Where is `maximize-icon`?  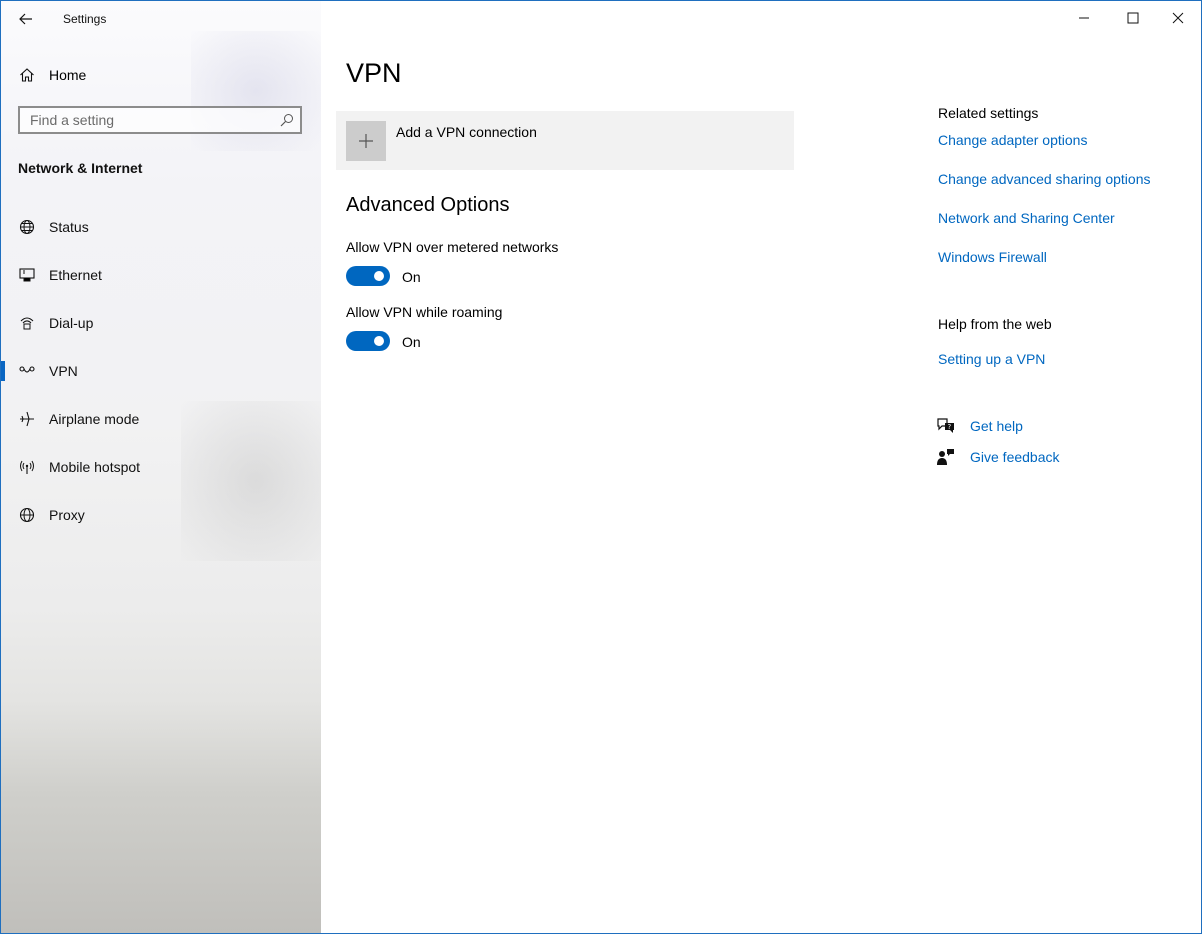 maximize-icon is located at coordinates (1133, 18).